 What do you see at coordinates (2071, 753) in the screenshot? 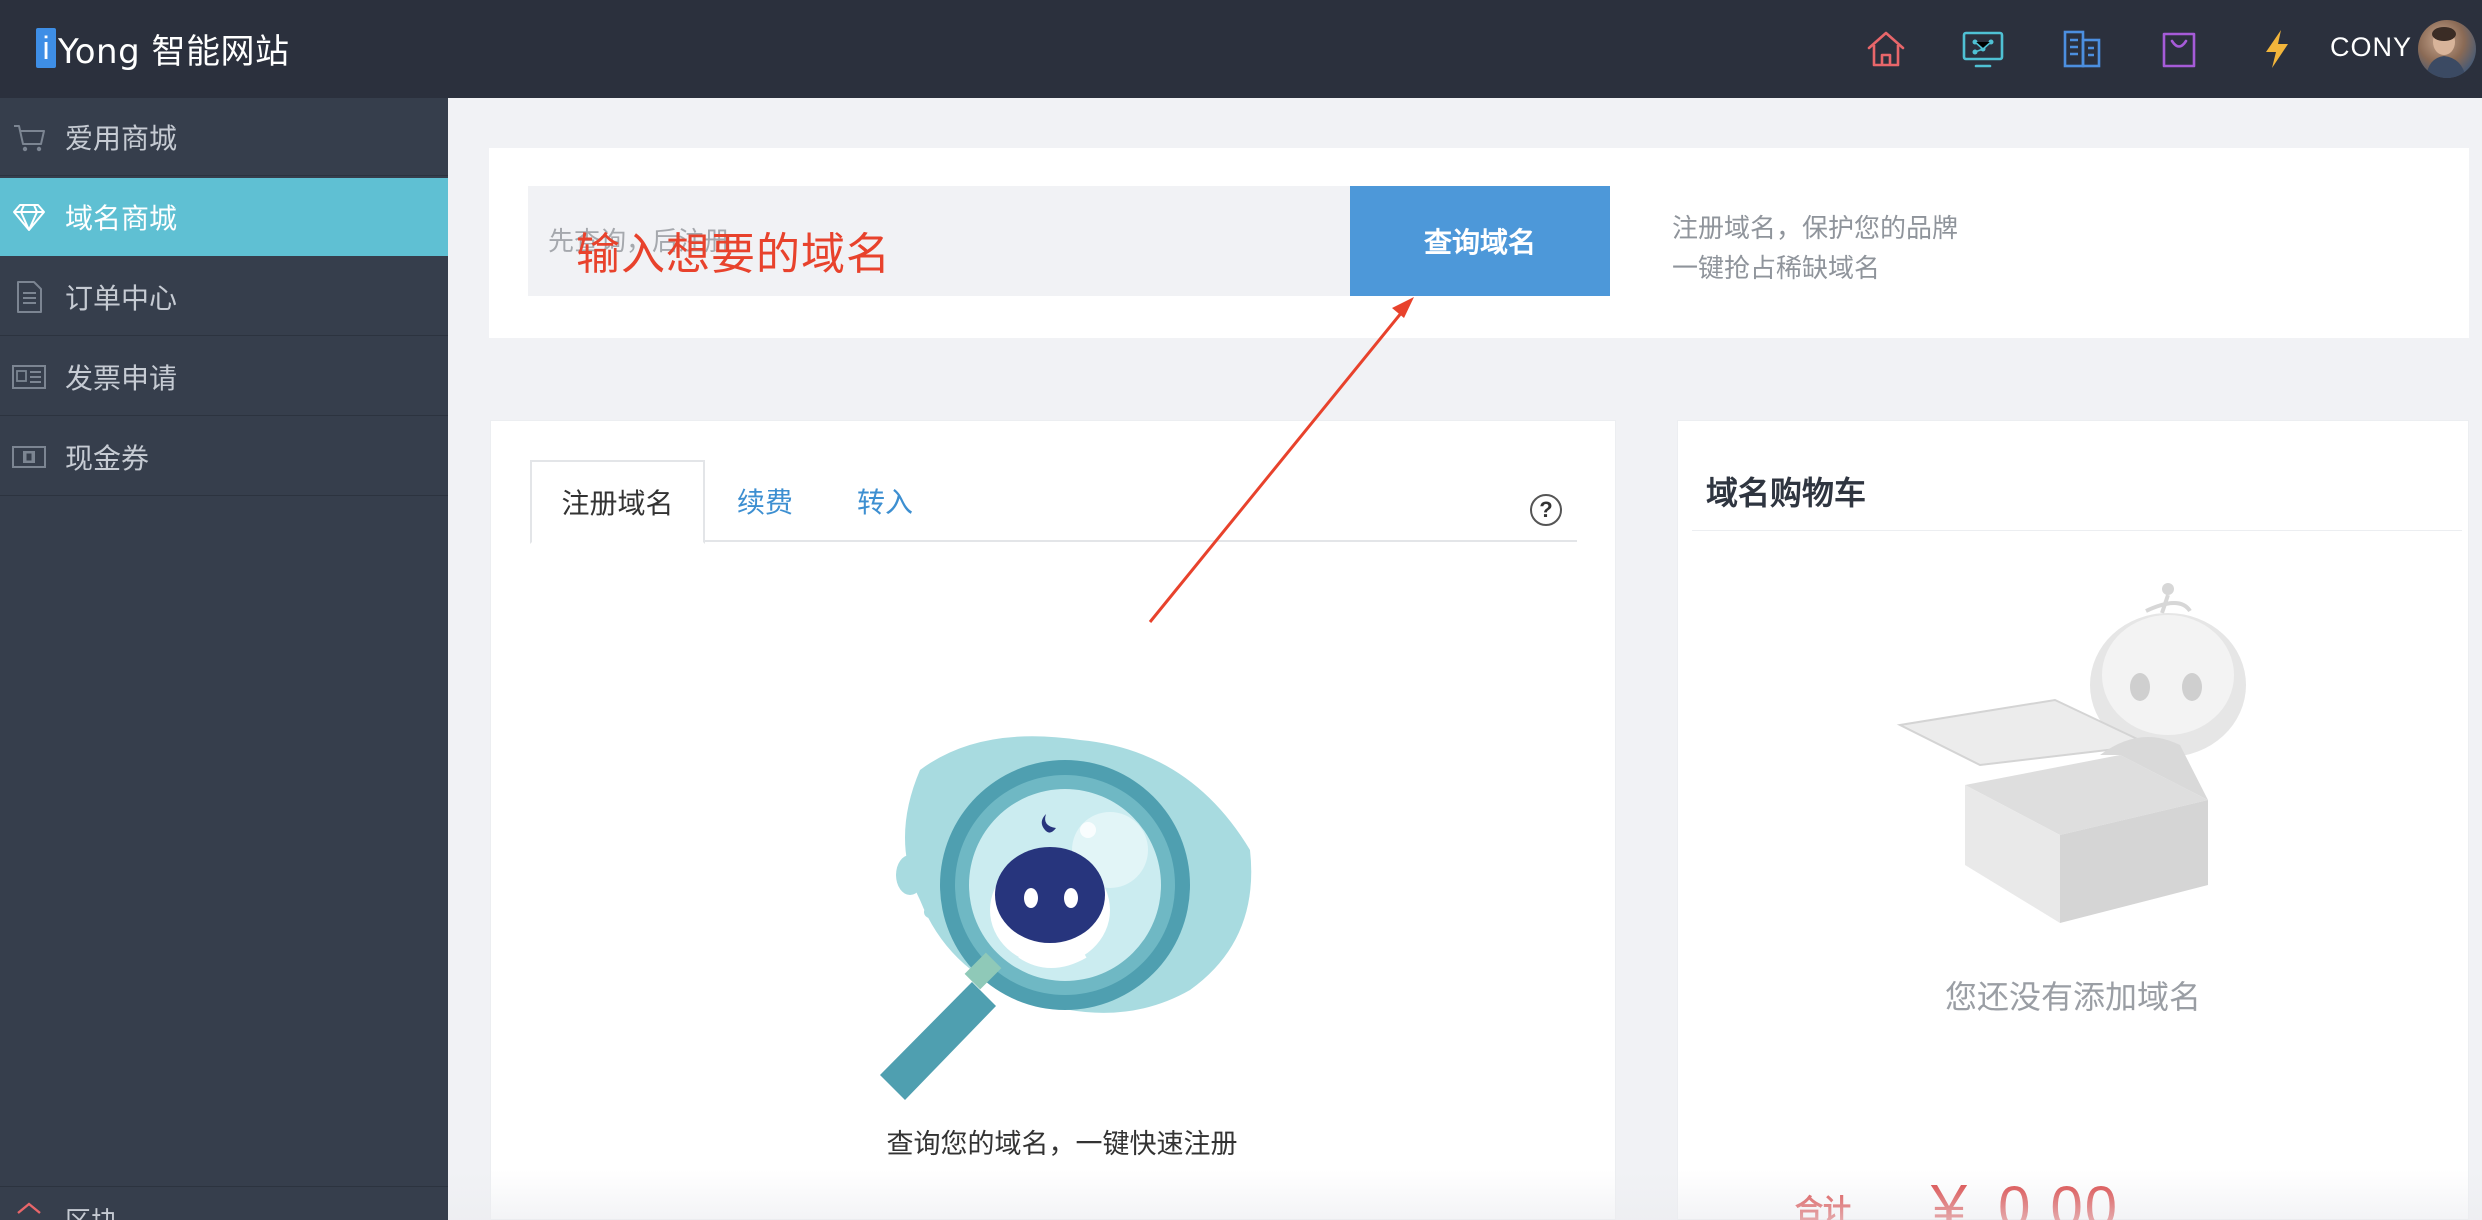
I see `empty-cart-illustration` at bounding box center [2071, 753].